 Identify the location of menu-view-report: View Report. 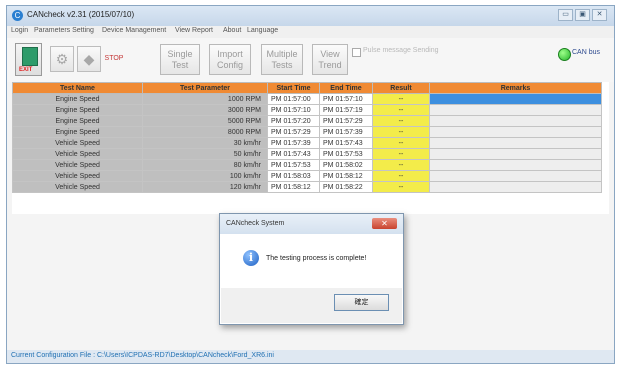
(194, 30).